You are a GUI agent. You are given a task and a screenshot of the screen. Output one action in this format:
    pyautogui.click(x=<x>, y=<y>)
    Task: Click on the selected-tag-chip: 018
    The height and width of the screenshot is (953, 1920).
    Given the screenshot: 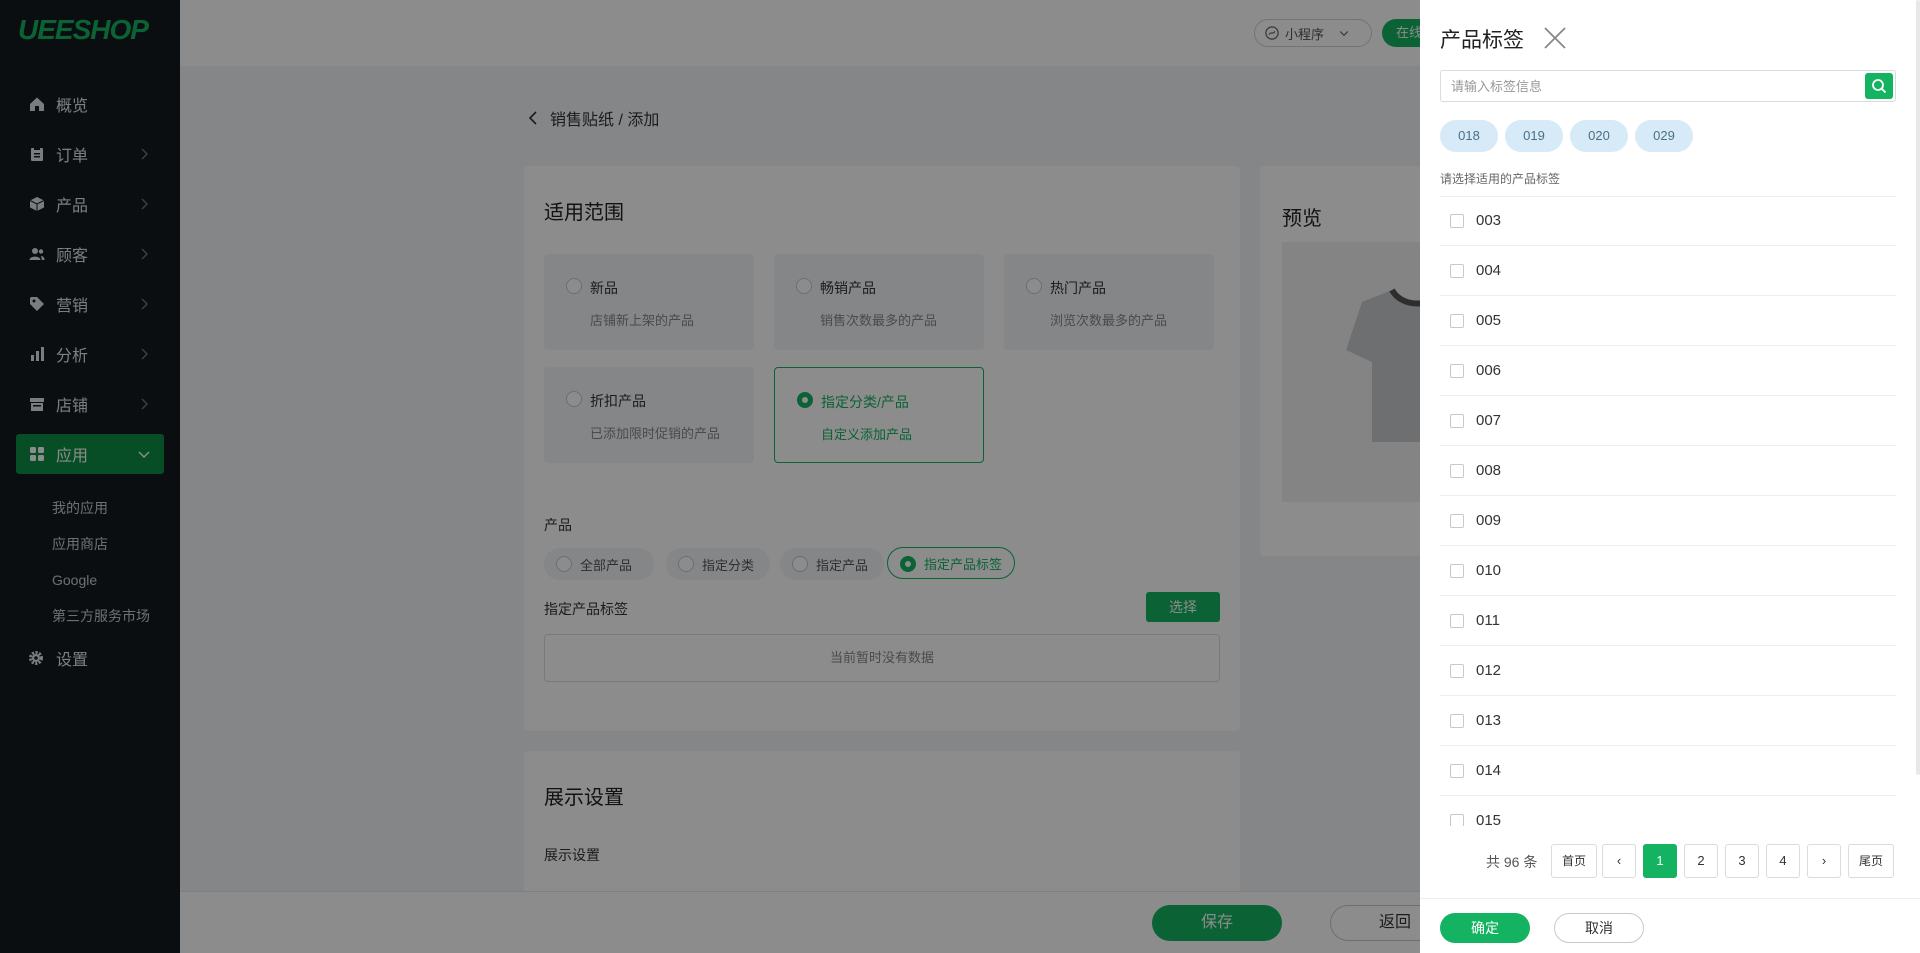 What is the action you would take?
    pyautogui.click(x=1469, y=136)
    